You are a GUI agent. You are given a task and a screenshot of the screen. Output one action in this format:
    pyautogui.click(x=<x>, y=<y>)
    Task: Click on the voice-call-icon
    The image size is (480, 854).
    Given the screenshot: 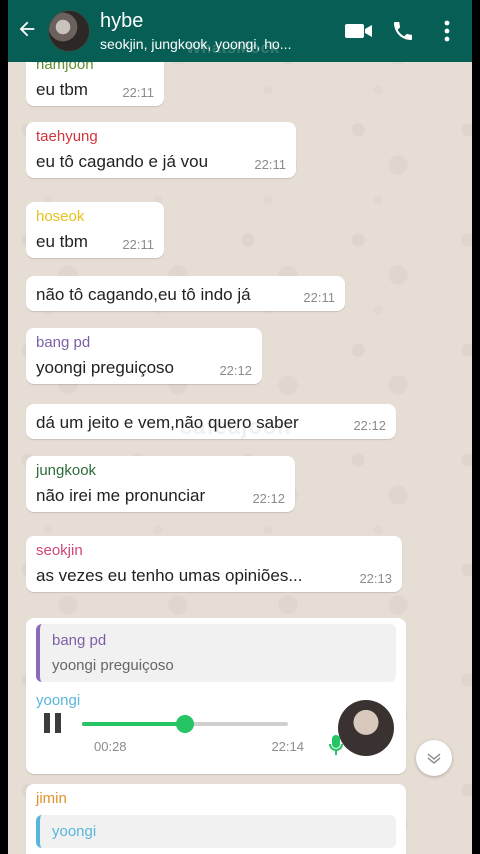 What is the action you would take?
    pyautogui.click(x=403, y=31)
    